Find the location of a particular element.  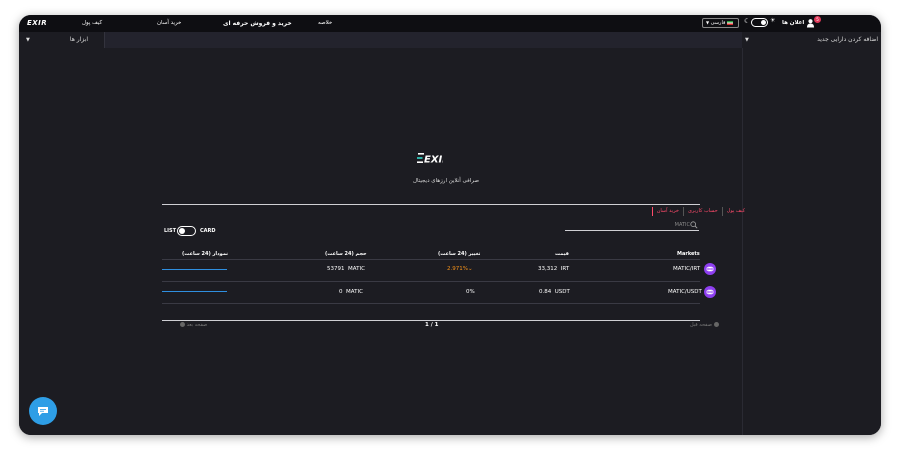

exir-logo: EXIR is located at coordinates (37, 23).